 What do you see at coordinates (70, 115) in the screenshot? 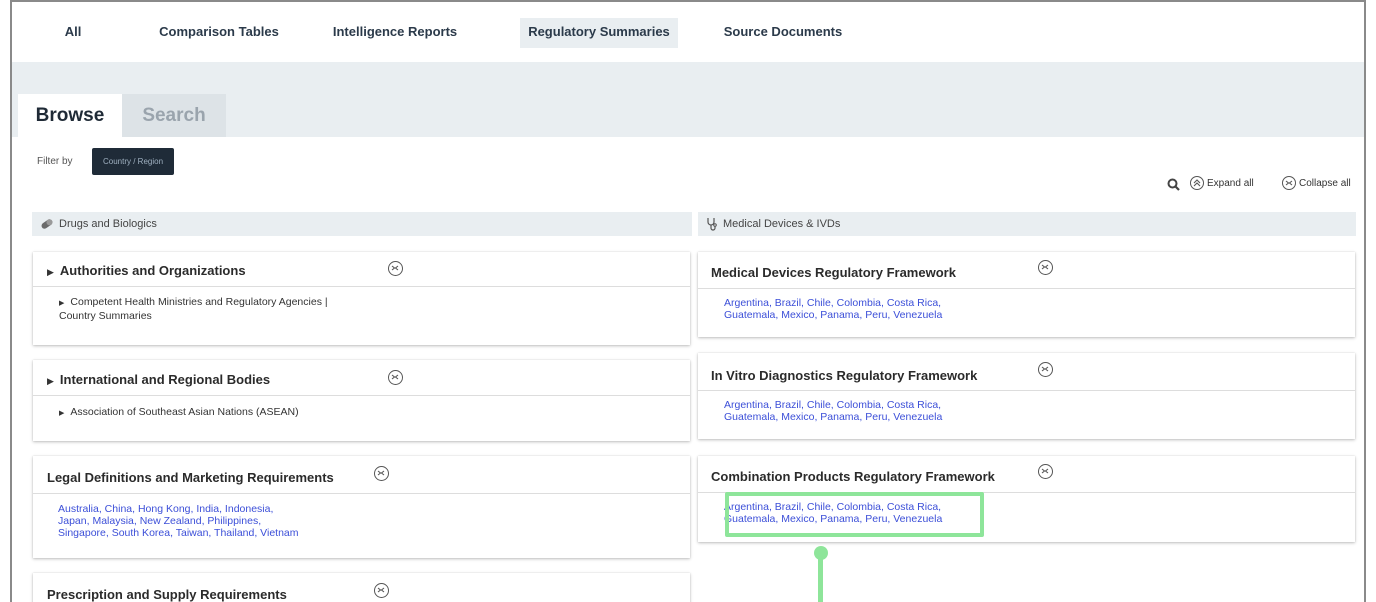
I see `subtab-browse: Browse` at bounding box center [70, 115].